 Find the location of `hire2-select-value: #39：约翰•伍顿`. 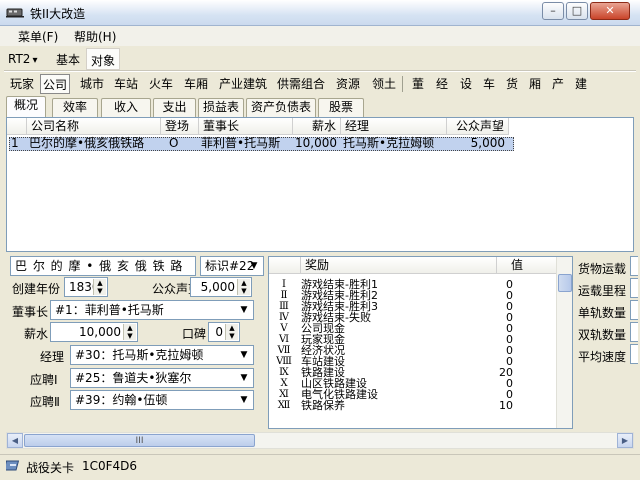

hire2-select-value: #39：约翰•伍顿 is located at coordinates (121, 400).